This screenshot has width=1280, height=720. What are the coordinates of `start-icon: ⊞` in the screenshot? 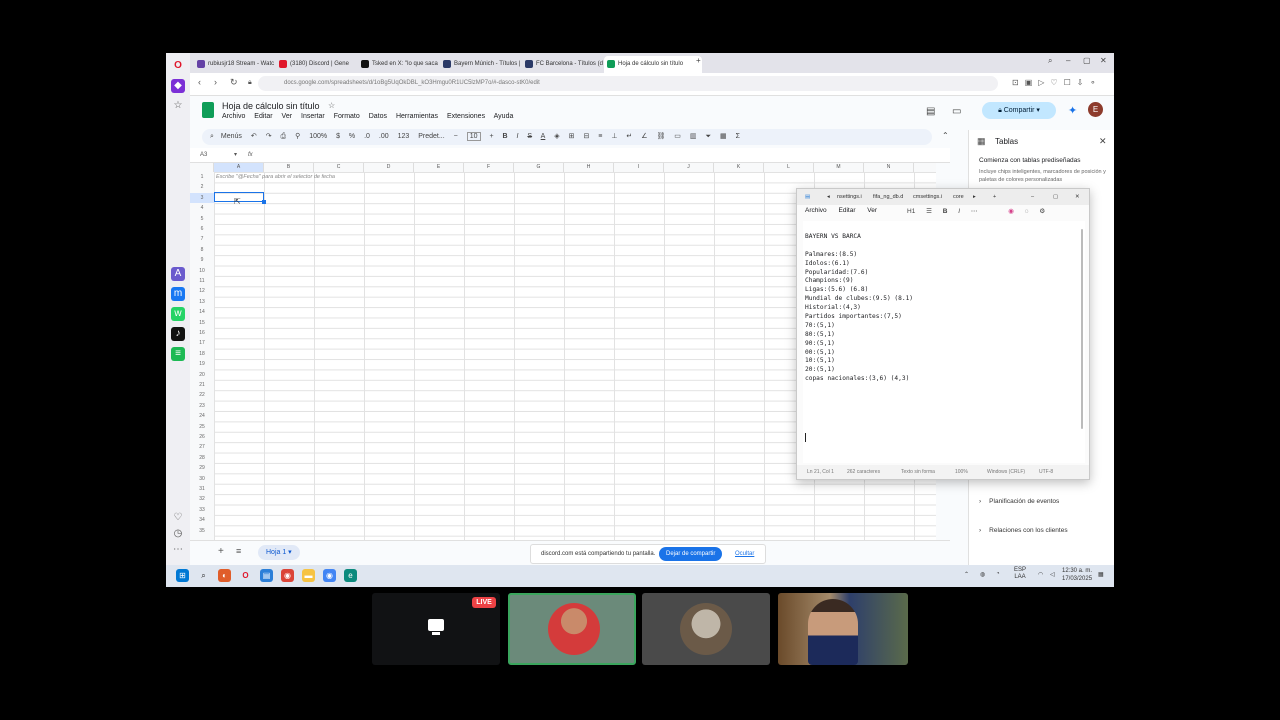 It's located at (182, 575).